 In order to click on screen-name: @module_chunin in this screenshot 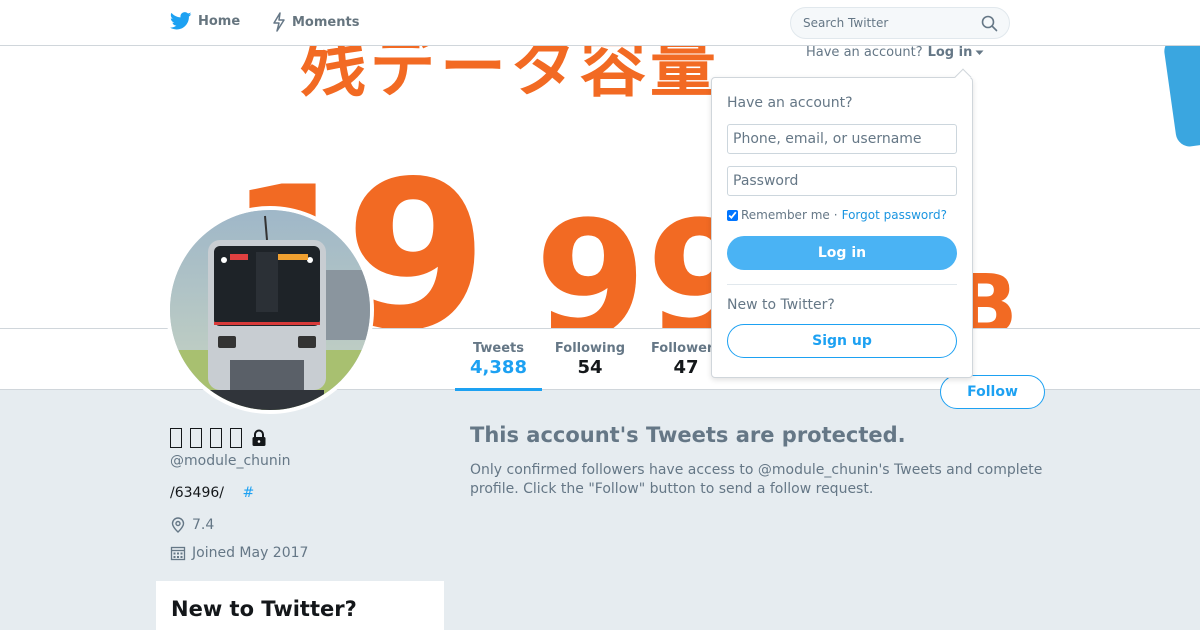, I will do `click(230, 461)`.